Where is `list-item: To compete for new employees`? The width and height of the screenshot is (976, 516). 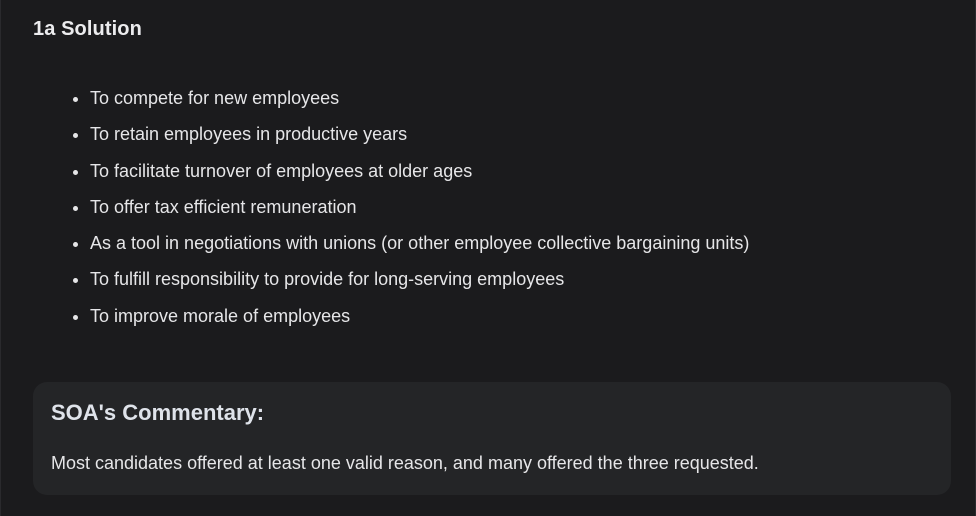 list-item: To compete for new employees is located at coordinates (419, 98).